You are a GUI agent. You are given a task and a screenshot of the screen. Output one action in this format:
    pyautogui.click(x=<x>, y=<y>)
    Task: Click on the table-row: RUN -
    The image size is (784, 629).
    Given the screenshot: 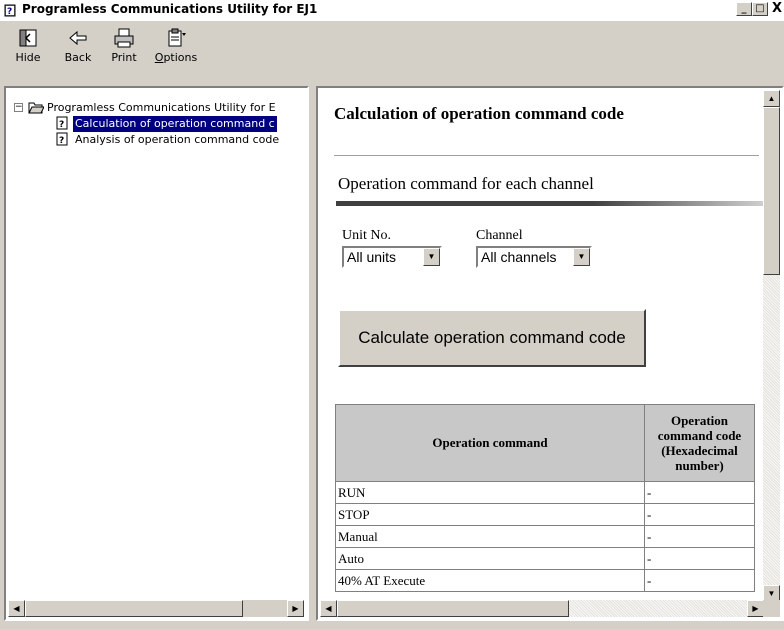 What is the action you would take?
    pyautogui.click(x=545, y=492)
    